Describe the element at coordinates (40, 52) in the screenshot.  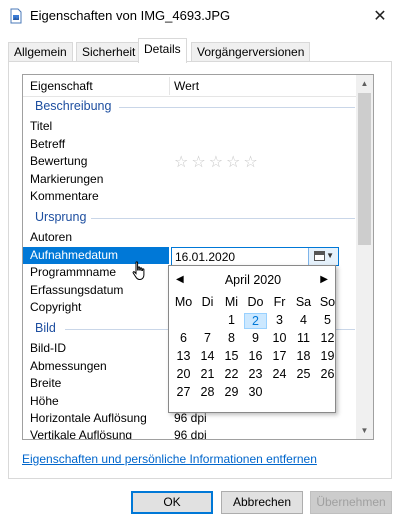
I see `tab-general: Allgemein` at that location.